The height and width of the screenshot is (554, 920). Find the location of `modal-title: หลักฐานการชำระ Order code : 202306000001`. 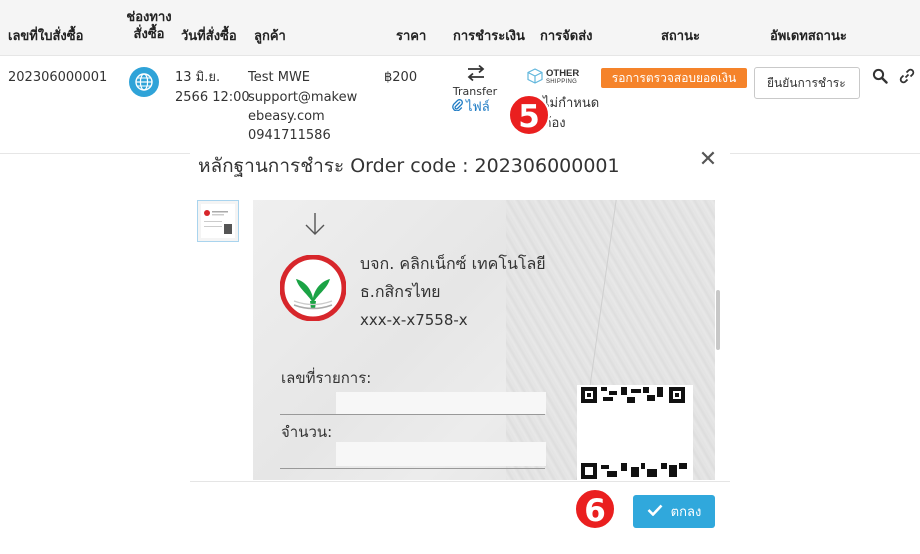

modal-title: หลักฐานการชำระ Order code : 202306000001 is located at coordinates (409, 166).